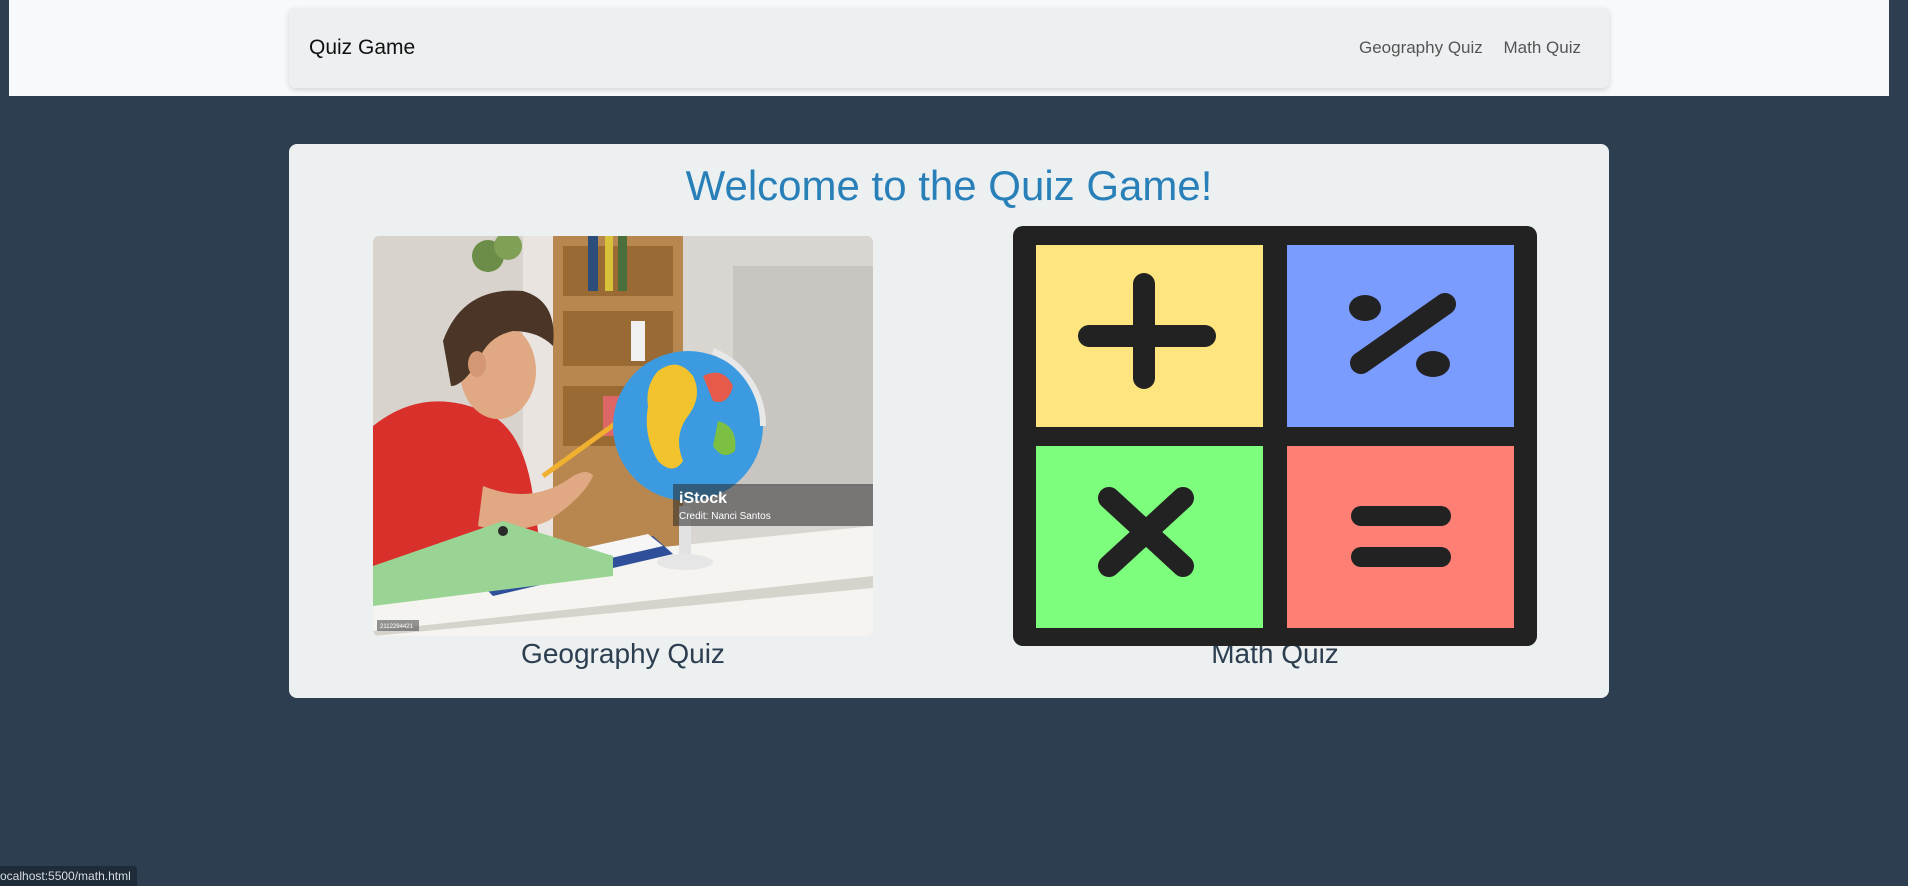  I want to click on page-title: Welcome to the Quiz Game!, so click(949, 185).